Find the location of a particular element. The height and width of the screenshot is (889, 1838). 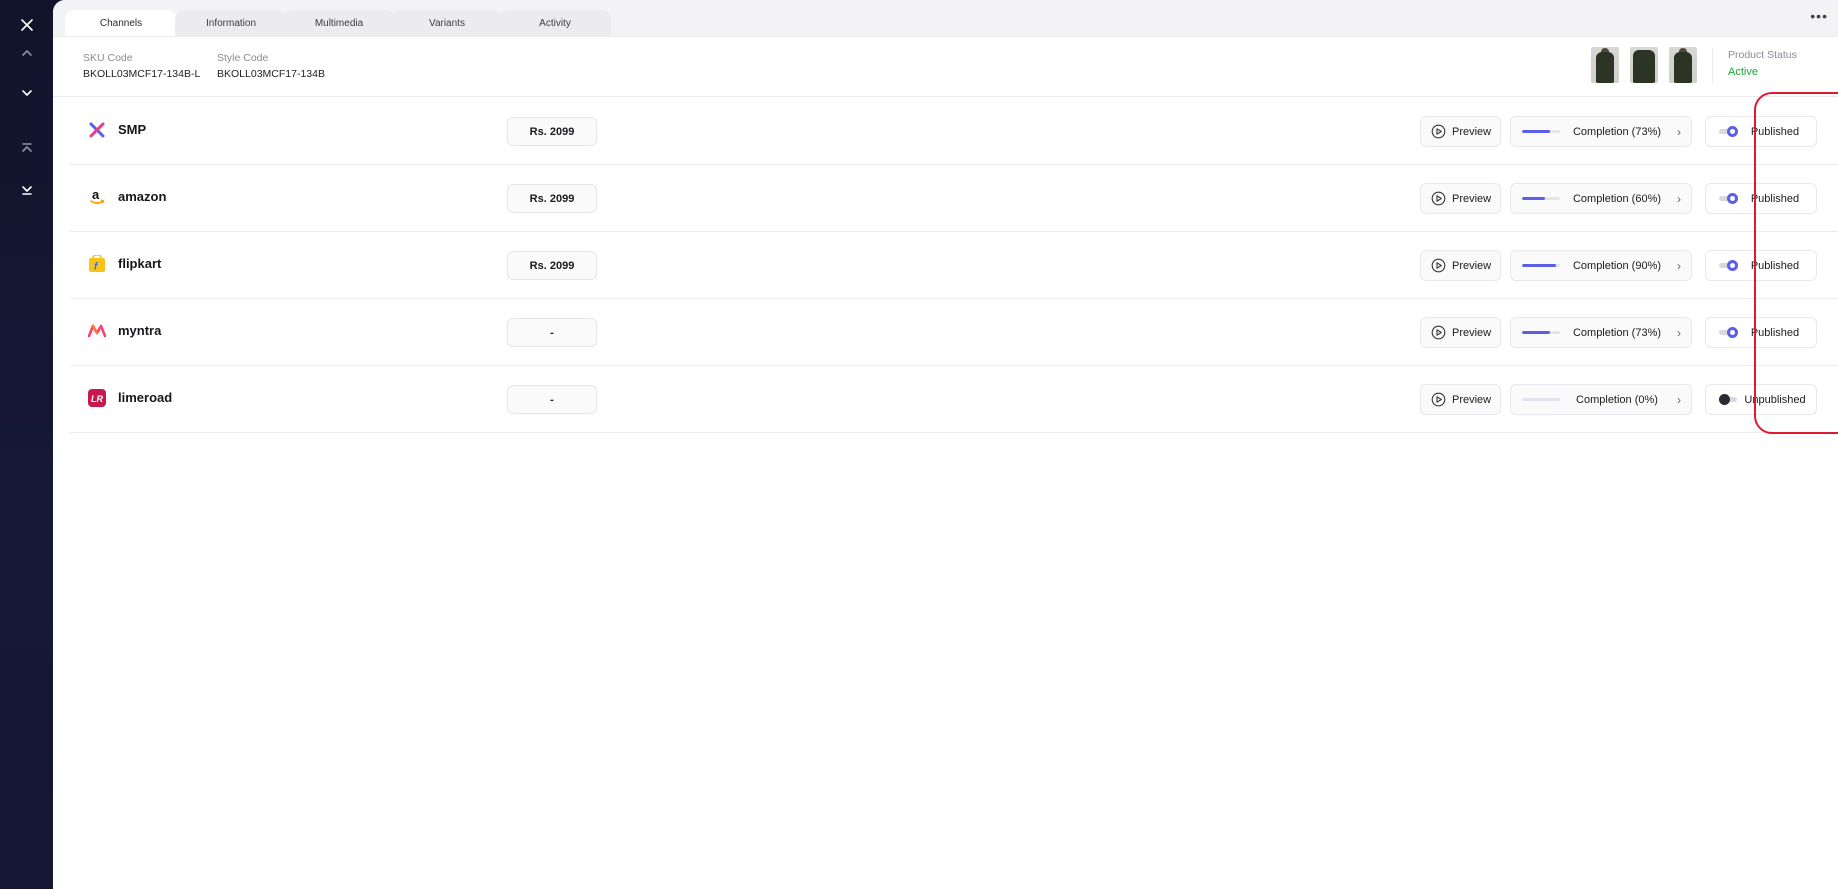

next-item-button is located at coordinates (27, 93).